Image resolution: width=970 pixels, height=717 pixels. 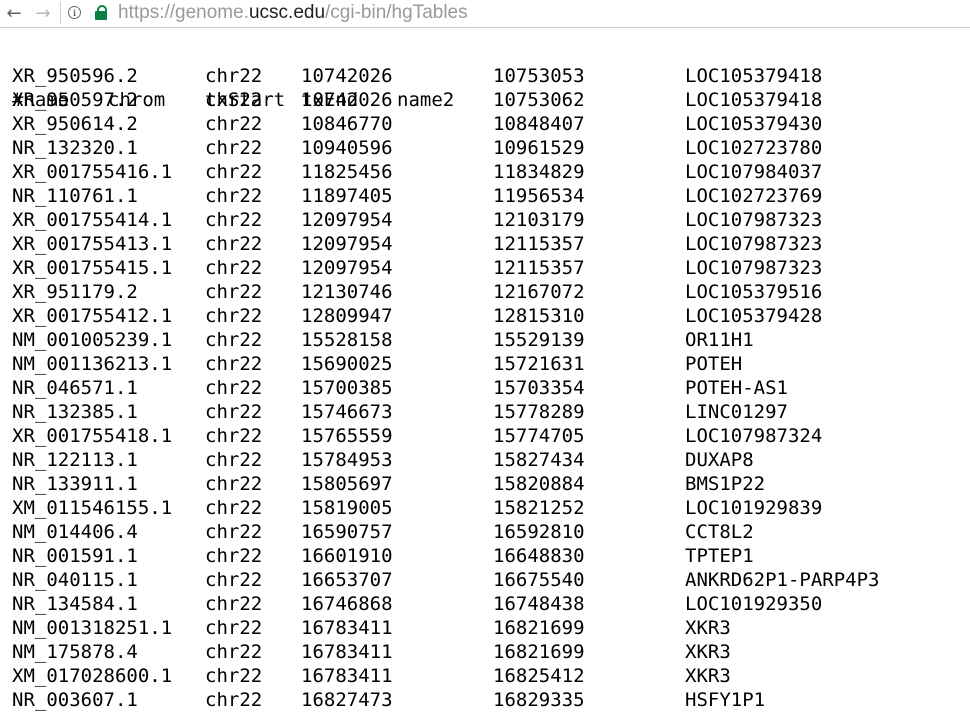 What do you see at coordinates (347, 340) in the screenshot?
I see `cell-txstart: 15528158` at bounding box center [347, 340].